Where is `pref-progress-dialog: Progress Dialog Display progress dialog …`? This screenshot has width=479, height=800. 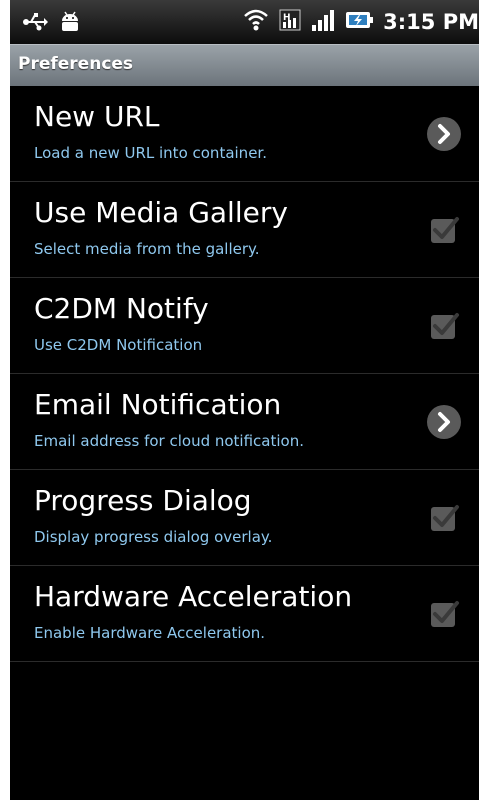 pref-progress-dialog: Progress Dialog Display progress dialog … is located at coordinates (244, 518).